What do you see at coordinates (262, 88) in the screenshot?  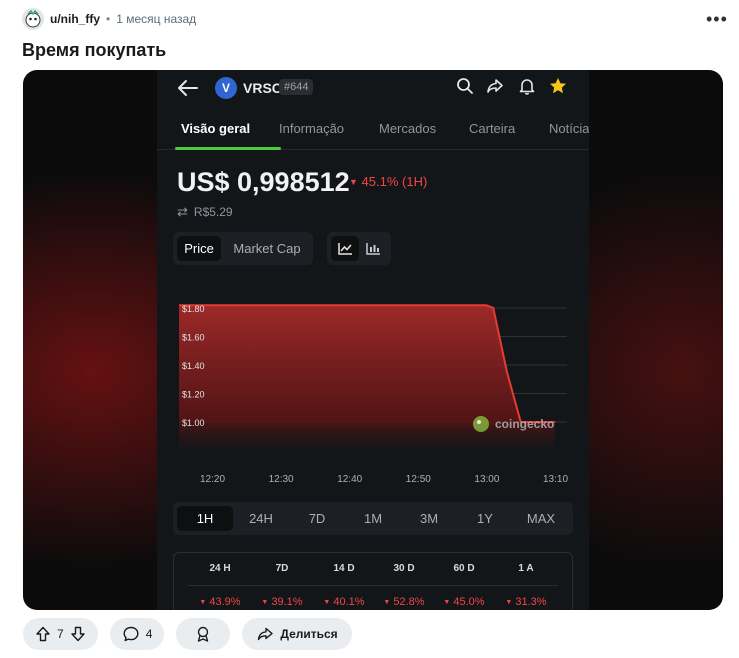 I see `coin-symbol: VRSC` at bounding box center [262, 88].